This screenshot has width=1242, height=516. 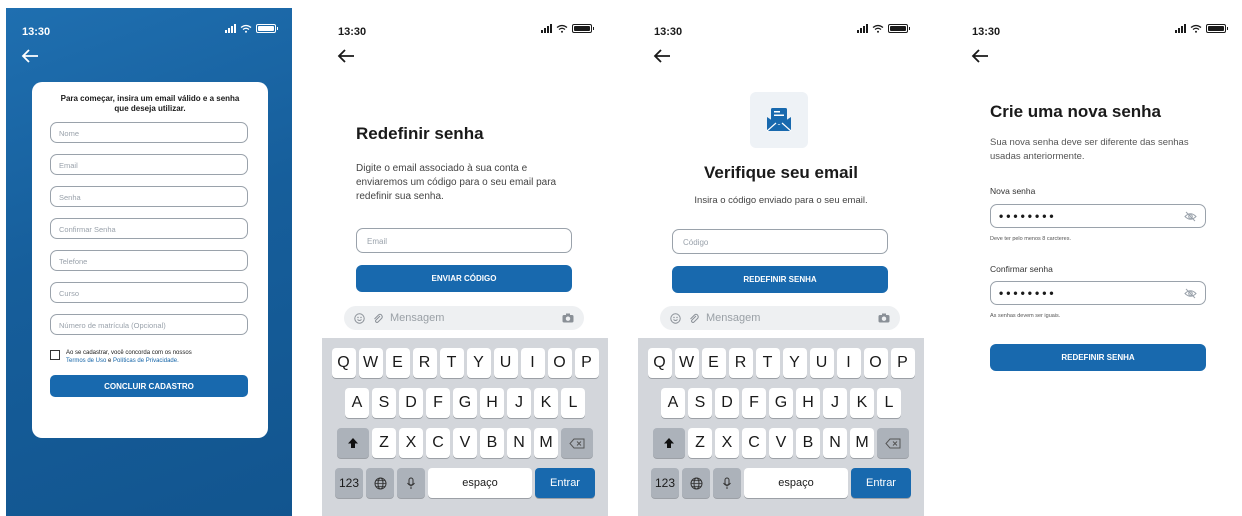 I want to click on confirm-password-field: Confirmar Senha, so click(x=149, y=228).